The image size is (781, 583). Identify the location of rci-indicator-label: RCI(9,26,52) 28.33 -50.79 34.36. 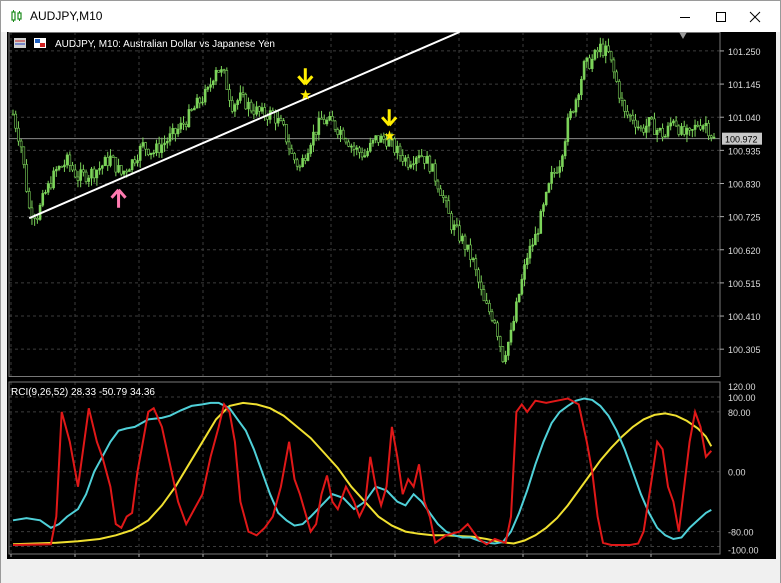
(83, 392).